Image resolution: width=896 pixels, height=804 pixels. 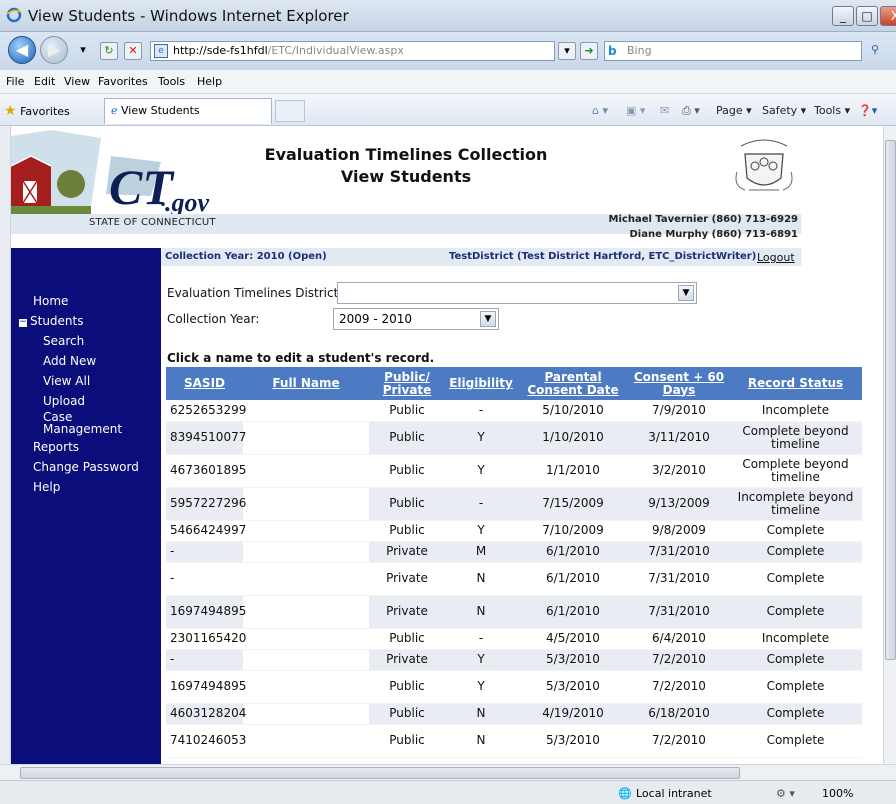 I want to click on refresh-icon: ↻, so click(x=109, y=51).